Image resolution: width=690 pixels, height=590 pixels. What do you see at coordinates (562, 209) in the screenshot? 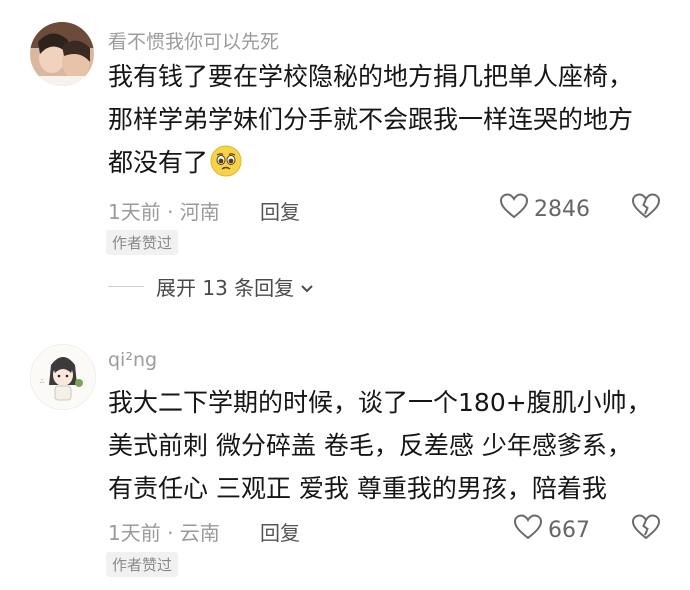
I see `like-count: 2846` at bounding box center [562, 209].